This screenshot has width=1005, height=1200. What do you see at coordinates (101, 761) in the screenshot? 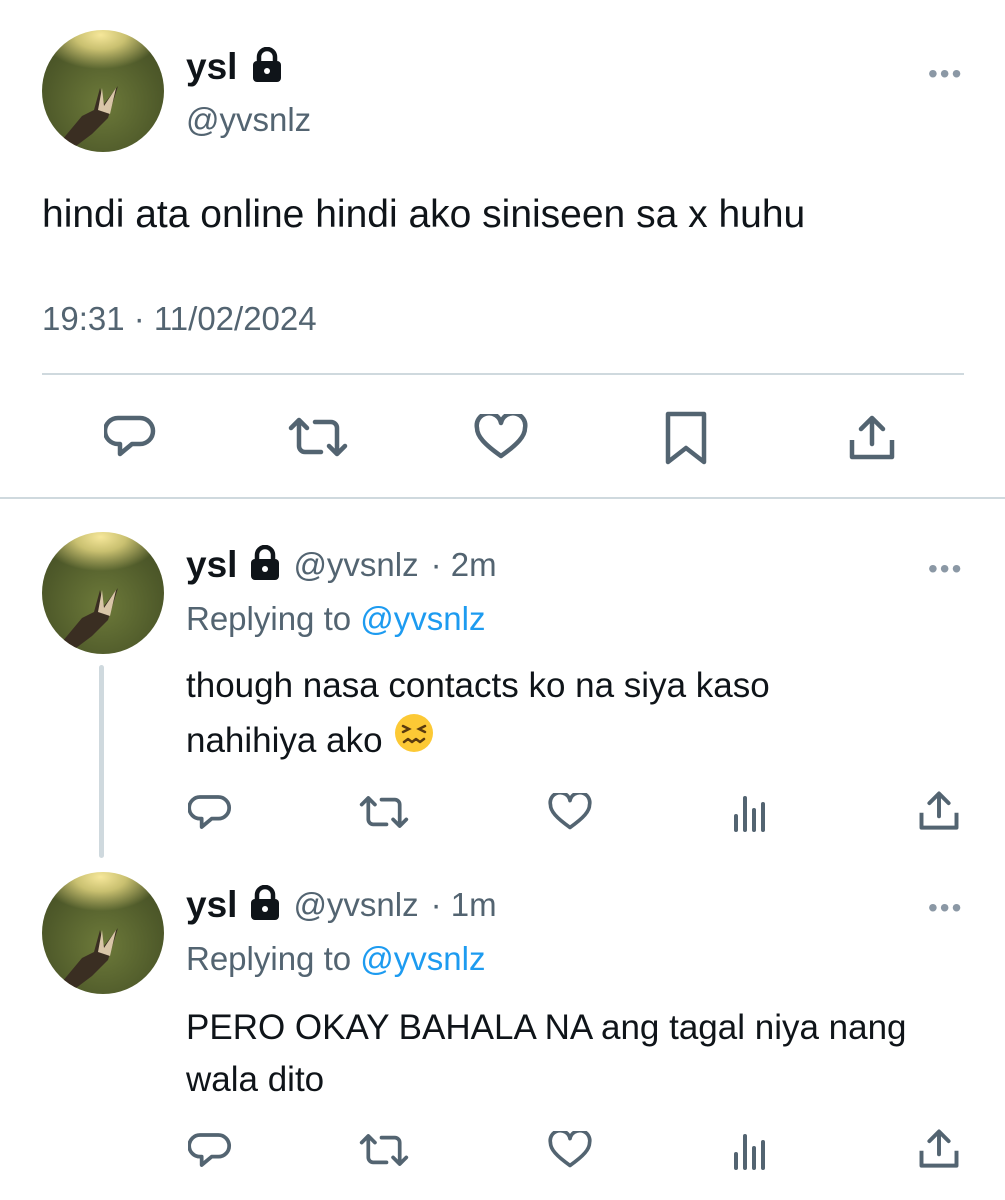
I see `thread-line` at bounding box center [101, 761].